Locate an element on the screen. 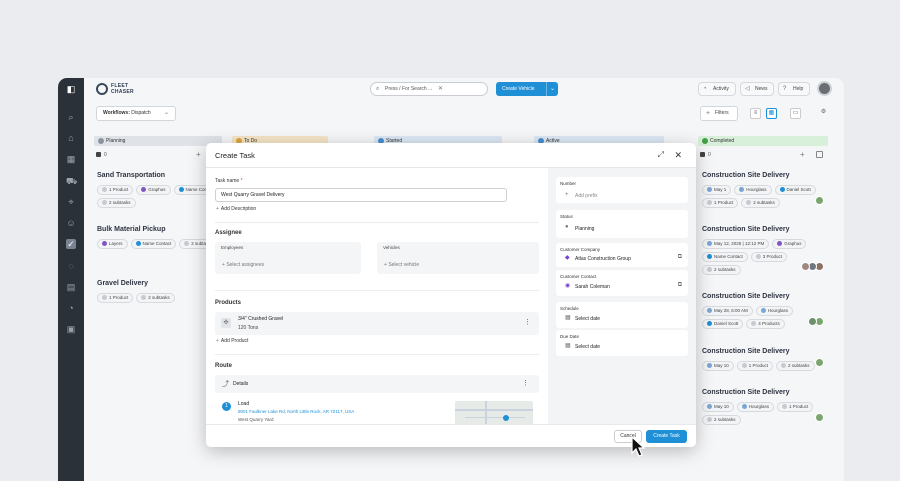 Image resolution: width=900 pixels, height=481 pixels. product-quantity: 120 Tons is located at coordinates (248, 328).